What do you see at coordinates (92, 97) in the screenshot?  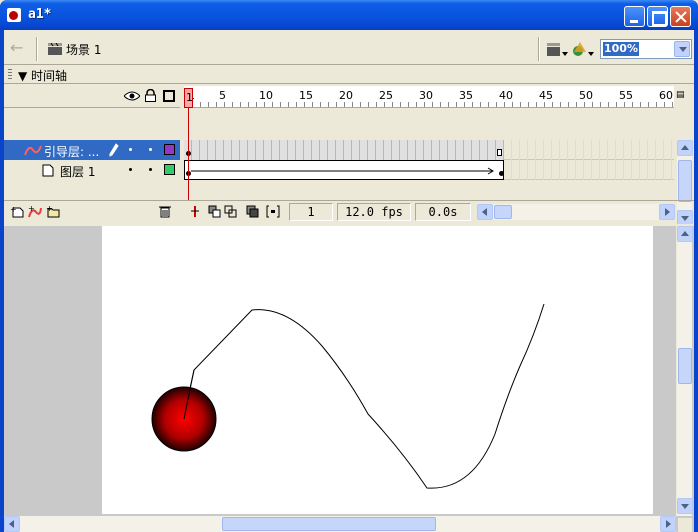 I see `layer-header` at bounding box center [92, 97].